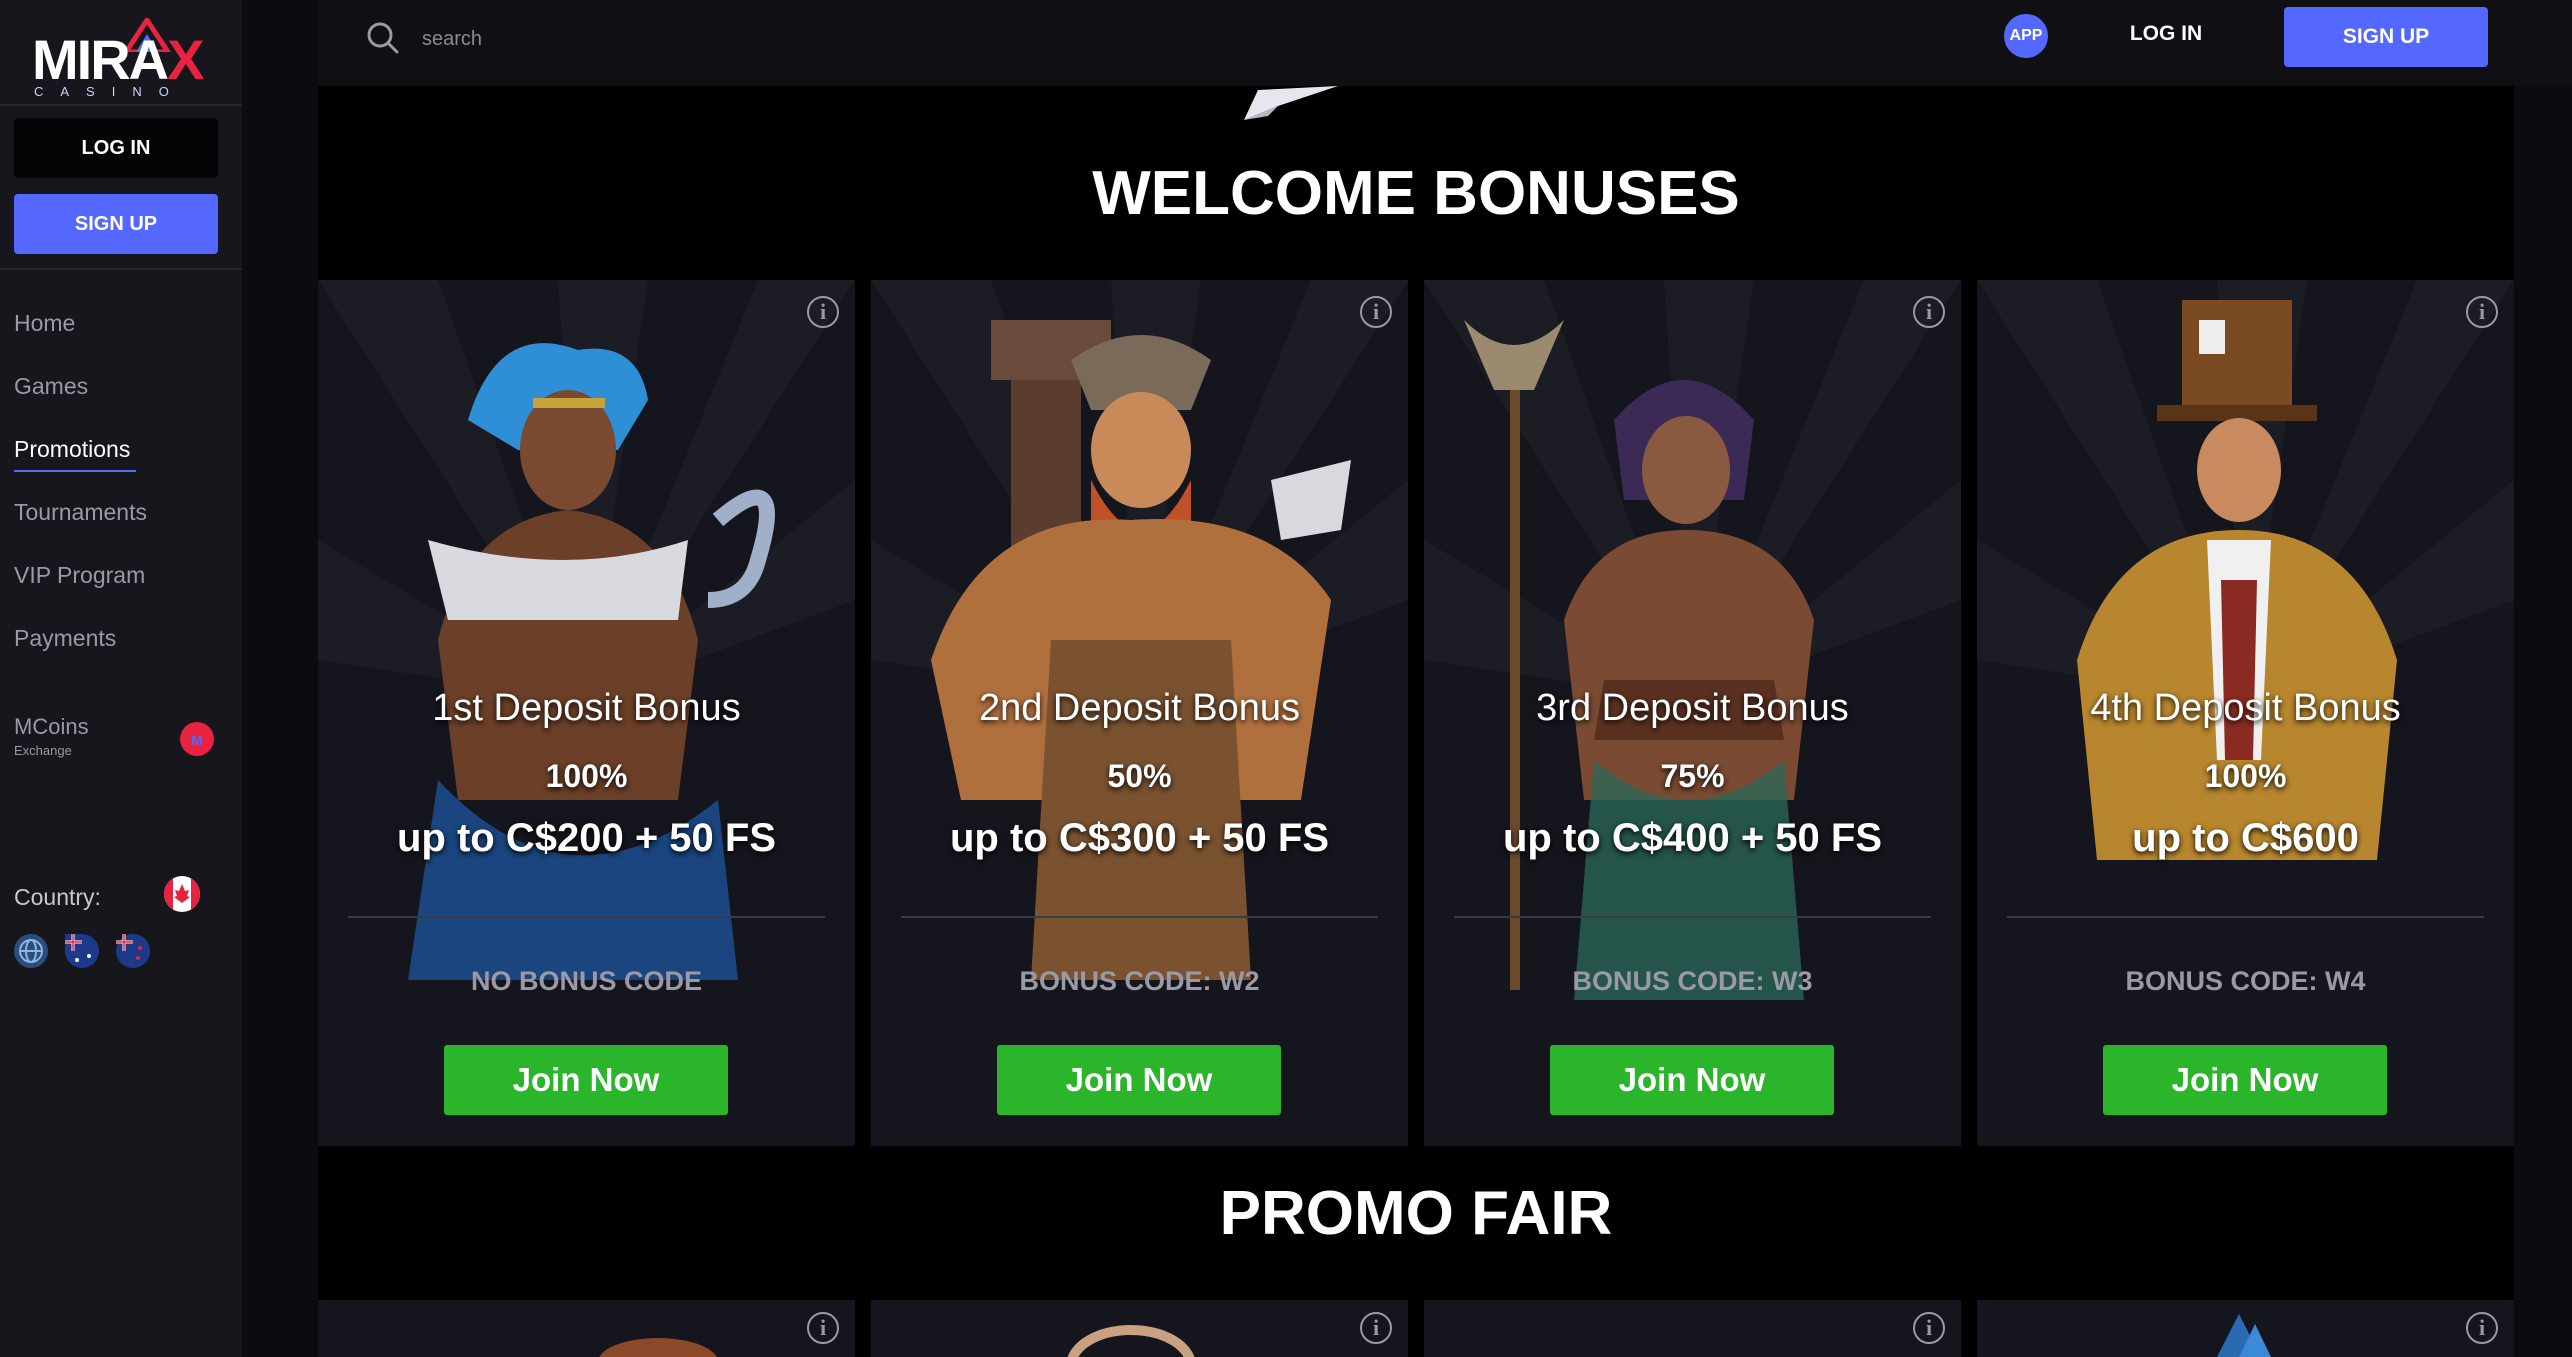  What do you see at coordinates (44, 323) in the screenshot?
I see `sidebar-item-home: Home` at bounding box center [44, 323].